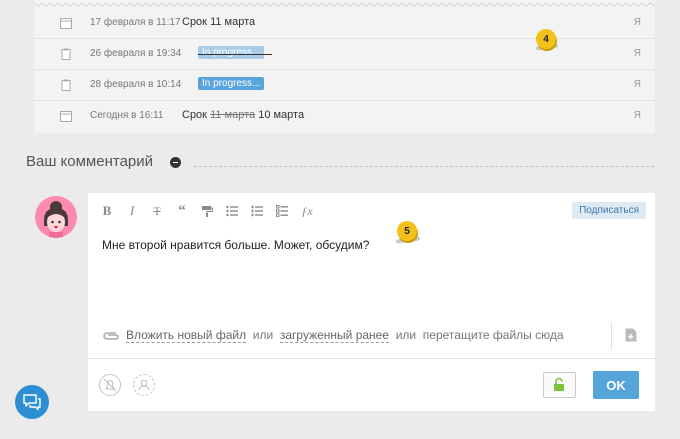 This screenshot has width=680, height=439. I want to click on uploaded-files-link: загруженный ранее, so click(334, 335).